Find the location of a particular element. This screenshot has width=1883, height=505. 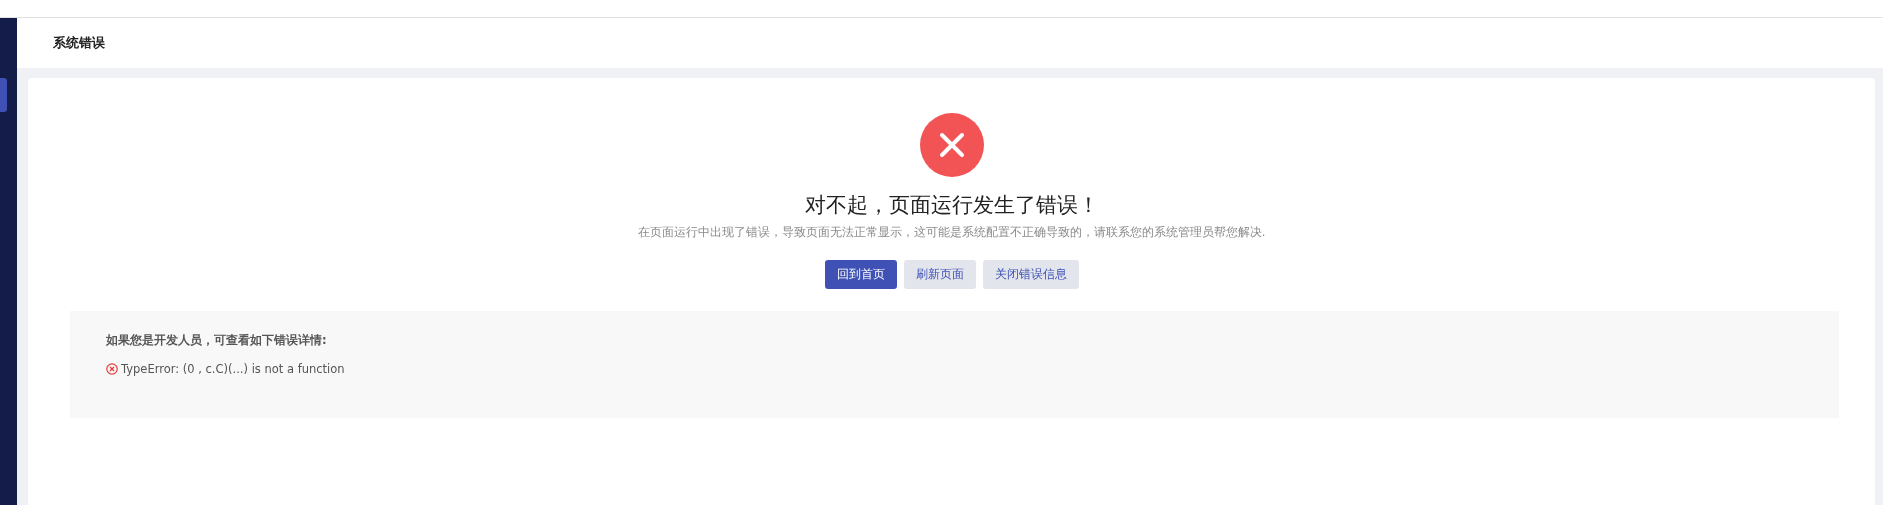

details-heading: 如果您是开发人员，可查看如下错误详情: is located at coordinates (217, 340).